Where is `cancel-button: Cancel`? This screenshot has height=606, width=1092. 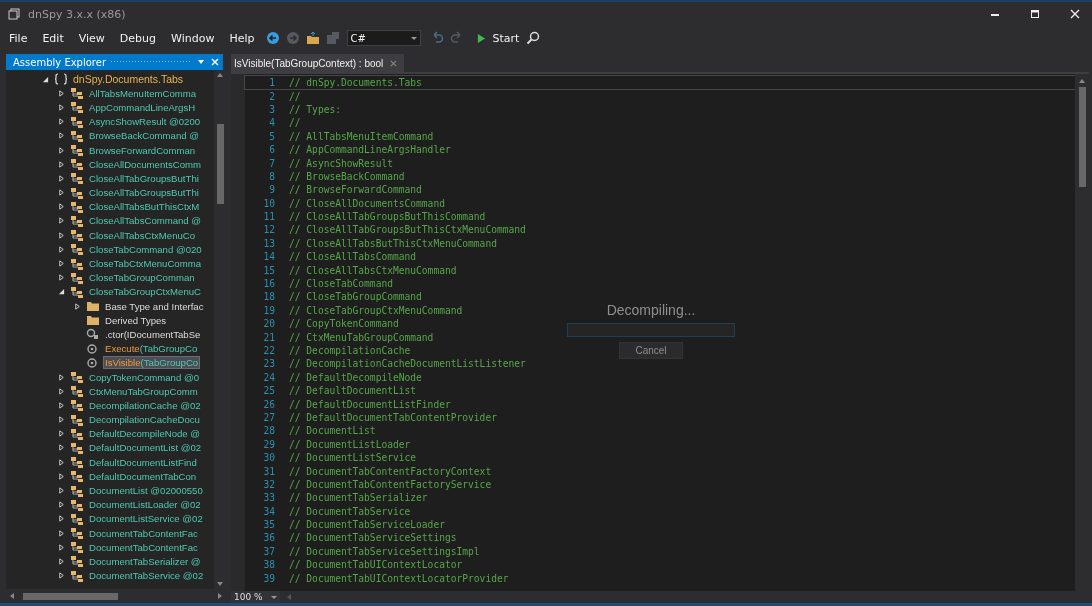 cancel-button: Cancel is located at coordinates (651, 350).